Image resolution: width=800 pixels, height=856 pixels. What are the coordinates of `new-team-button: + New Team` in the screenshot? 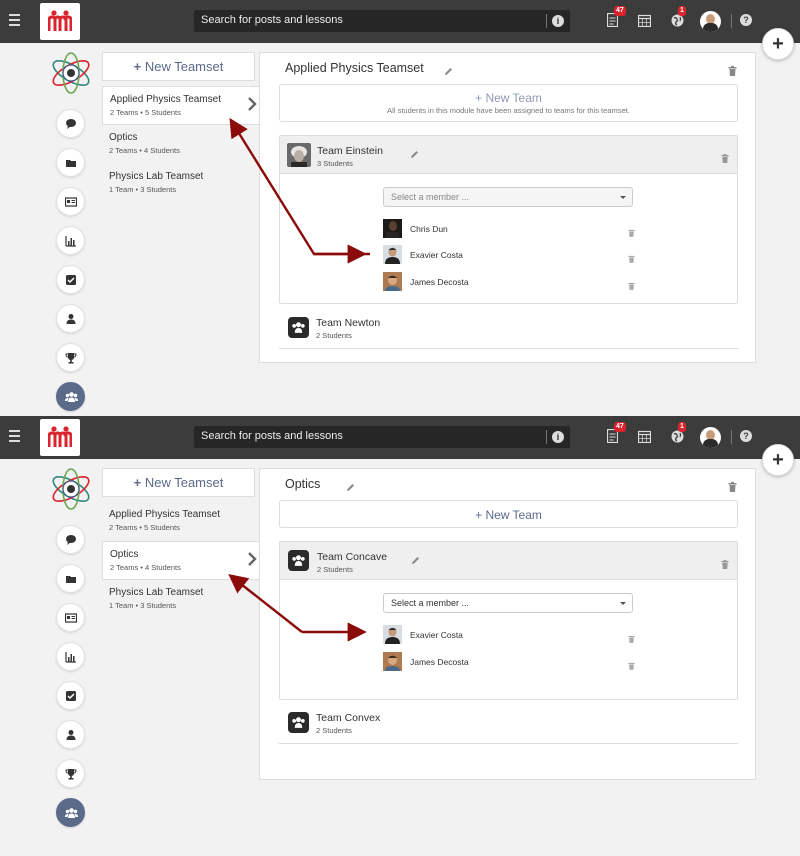 It's located at (508, 514).